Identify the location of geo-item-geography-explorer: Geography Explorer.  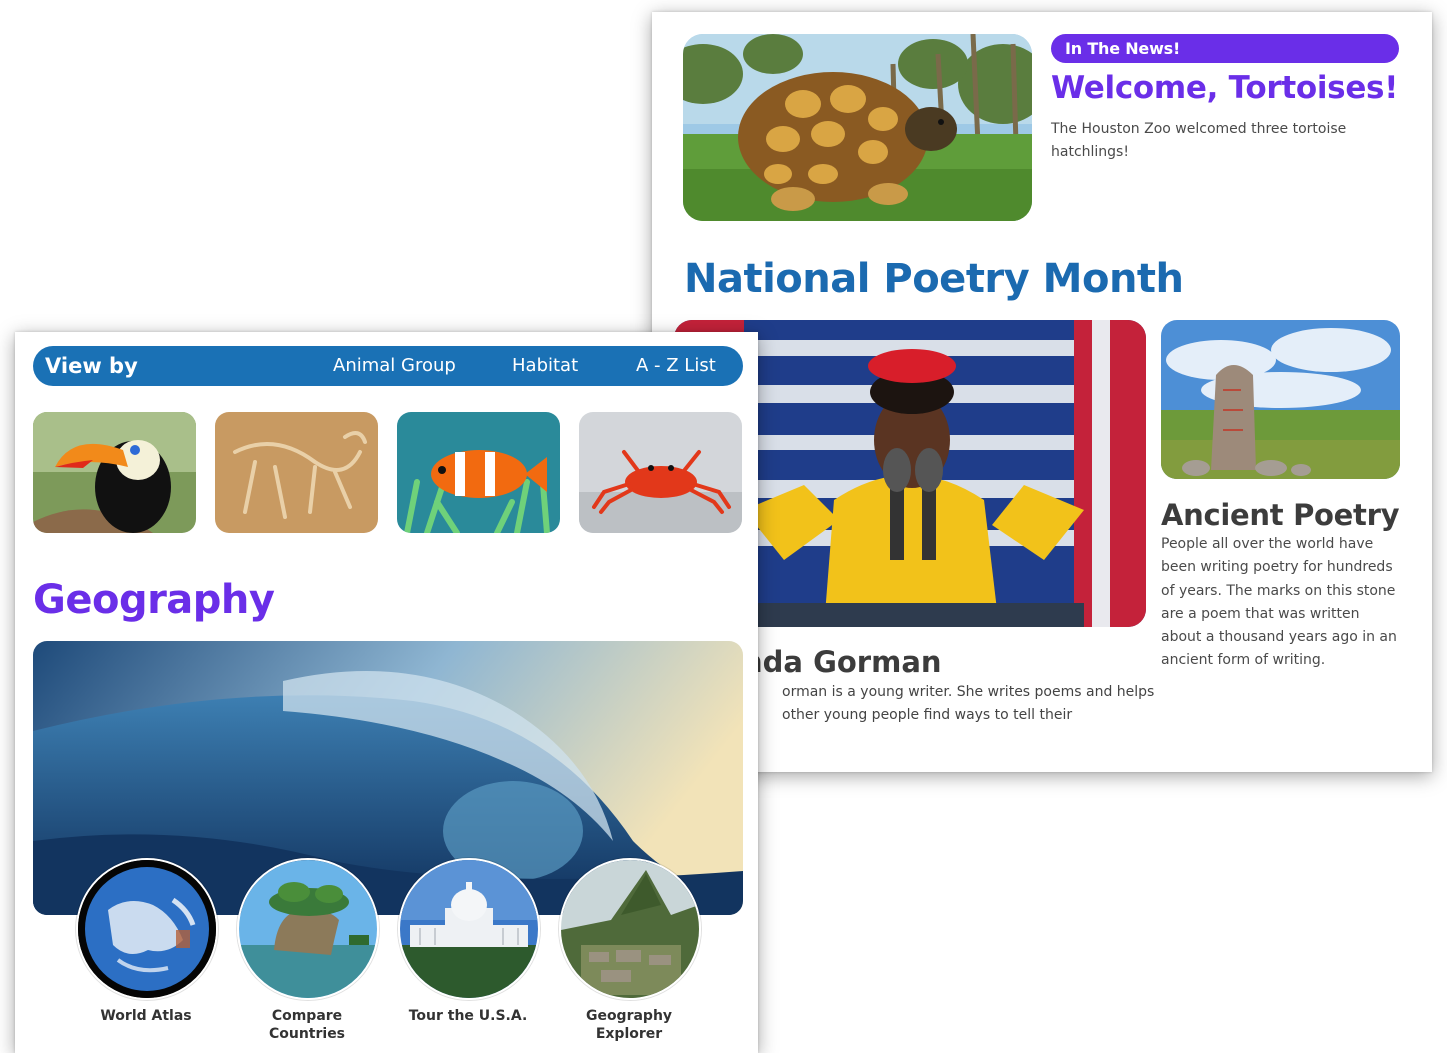
(630, 950).